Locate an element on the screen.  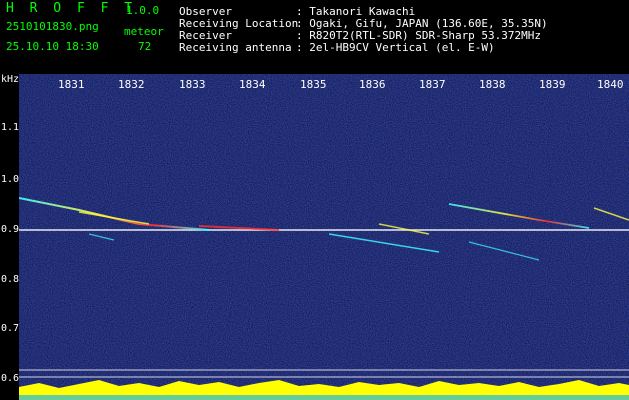
x-tick-1837: 1837 is located at coordinates (432, 84).